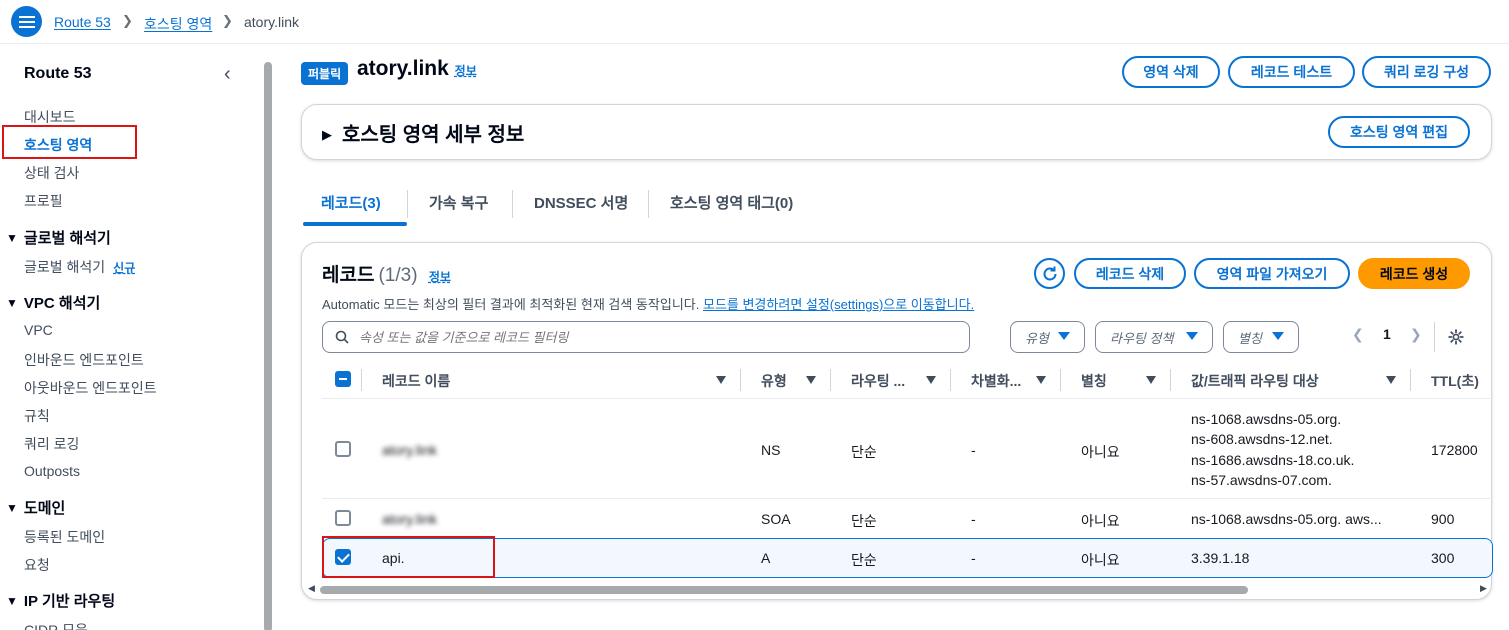 Image resolution: width=1509 pixels, height=630 pixels. I want to click on sidebar-item-label: 글로벌 해석기, so click(65, 267).